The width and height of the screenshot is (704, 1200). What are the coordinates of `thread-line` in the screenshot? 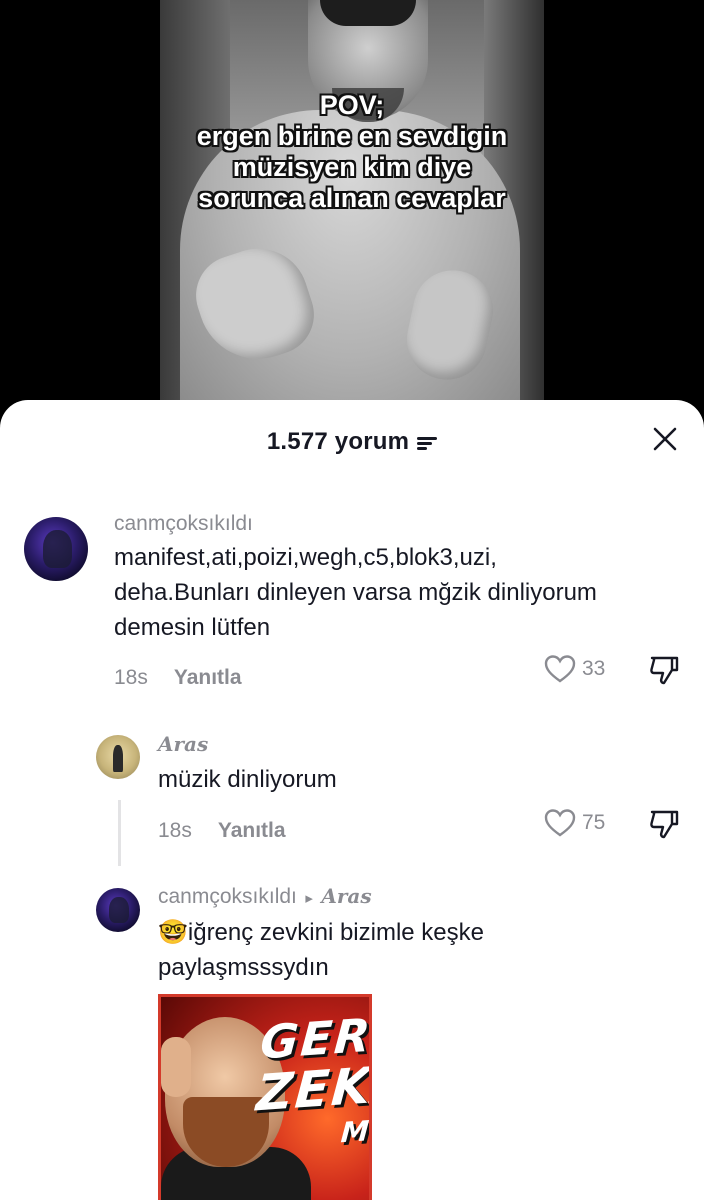 It's located at (119, 833).